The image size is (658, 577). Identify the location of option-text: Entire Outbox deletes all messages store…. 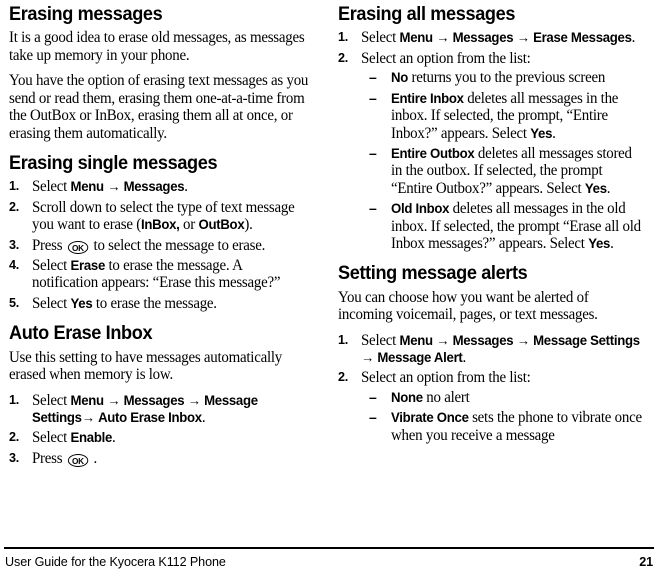
(511, 170).